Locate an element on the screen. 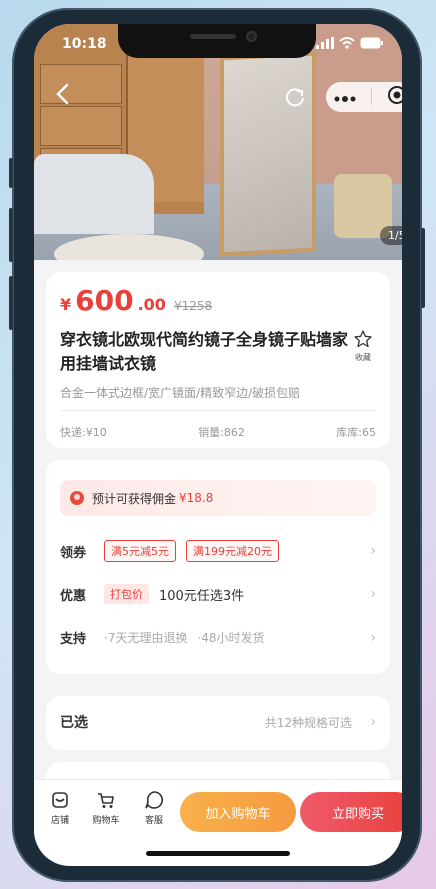 The image size is (436, 889). more-dots-icon is located at coordinates (344, 98).